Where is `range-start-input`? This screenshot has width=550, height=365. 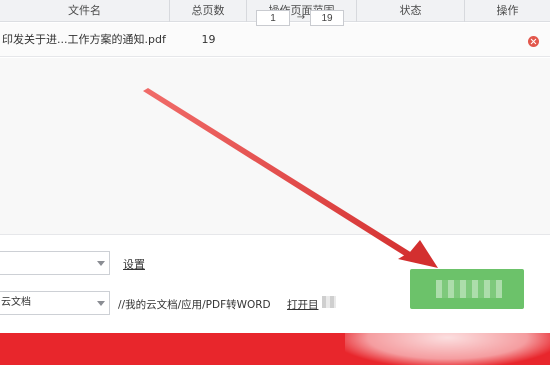
range-start-input is located at coordinates (273, 18).